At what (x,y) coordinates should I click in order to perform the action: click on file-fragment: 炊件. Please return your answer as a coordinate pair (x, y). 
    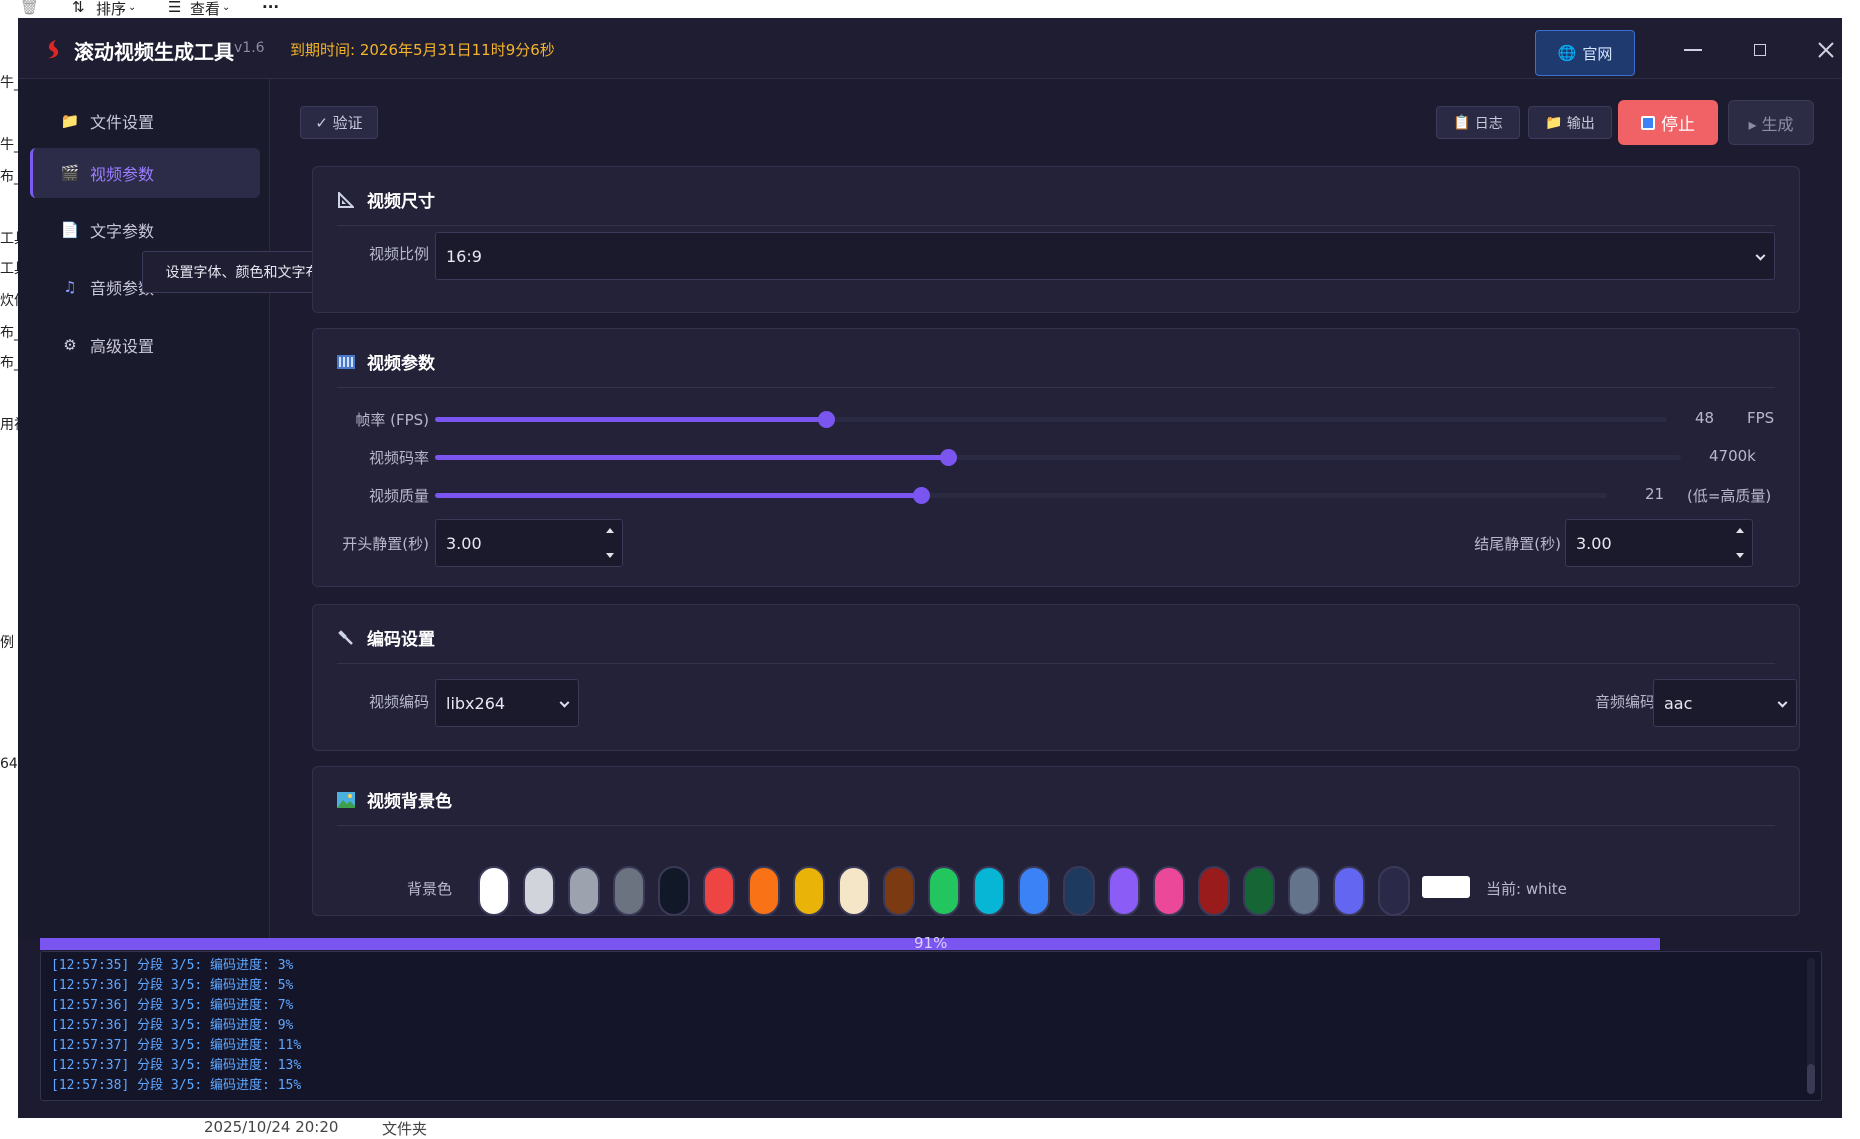
    Looking at the image, I should click on (9, 301).